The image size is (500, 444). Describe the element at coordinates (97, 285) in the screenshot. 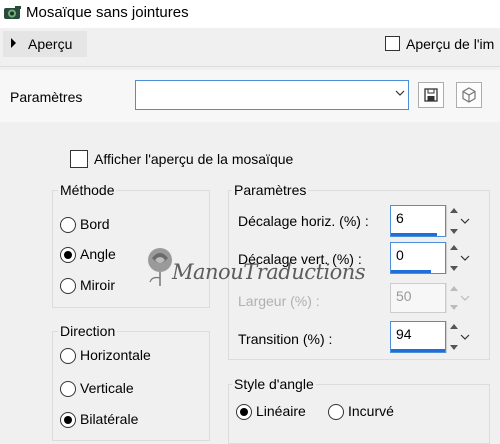

I see `method-miroir-label: Miroir` at that location.